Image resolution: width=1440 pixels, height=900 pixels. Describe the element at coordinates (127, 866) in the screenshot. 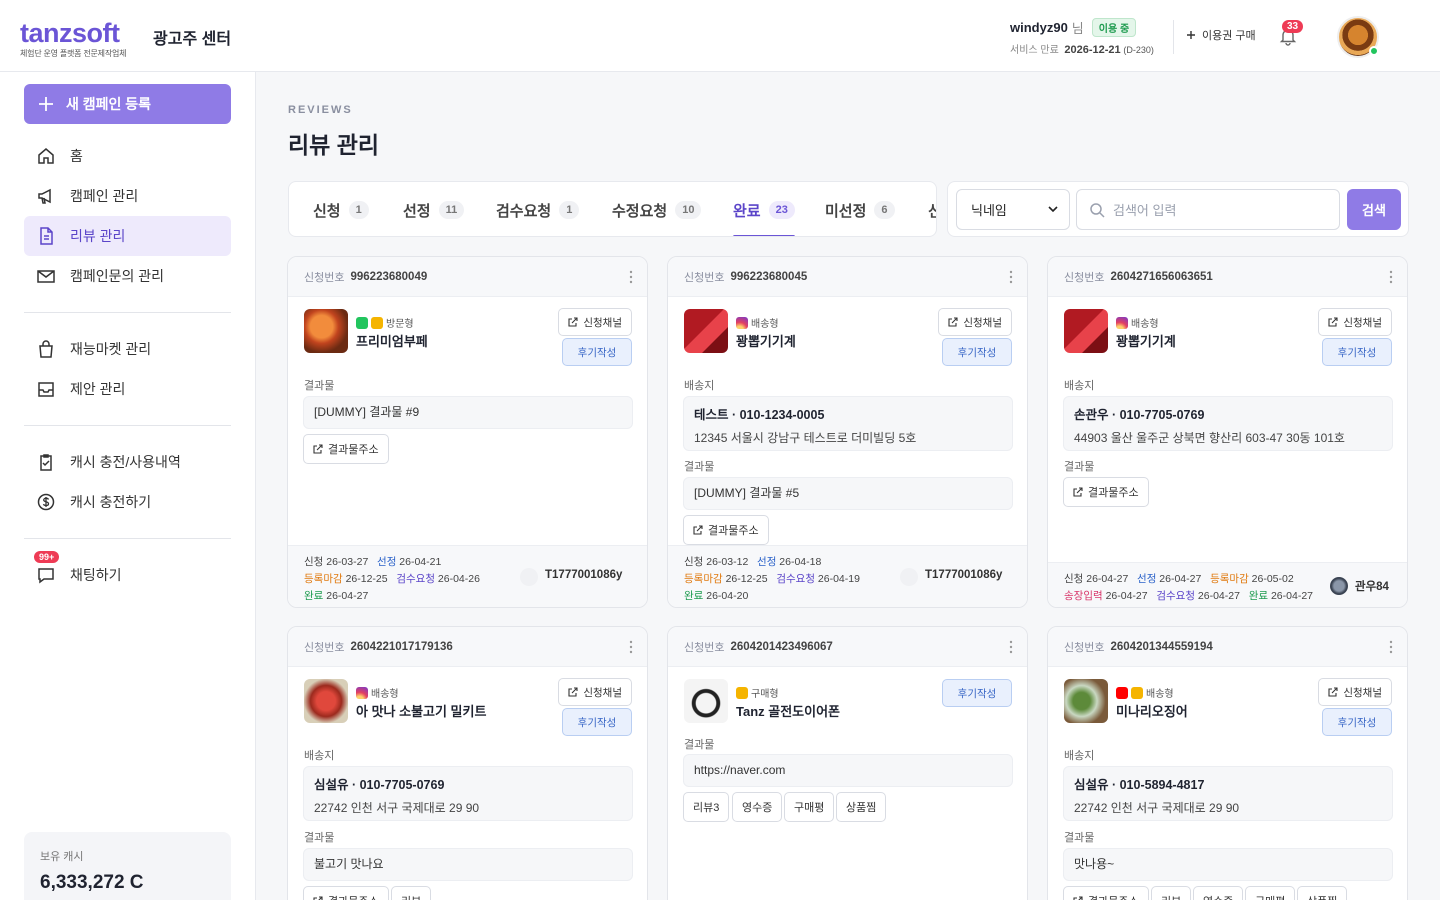

I see `cash-balance-card: 보유 캐시 6,333,272 C` at that location.